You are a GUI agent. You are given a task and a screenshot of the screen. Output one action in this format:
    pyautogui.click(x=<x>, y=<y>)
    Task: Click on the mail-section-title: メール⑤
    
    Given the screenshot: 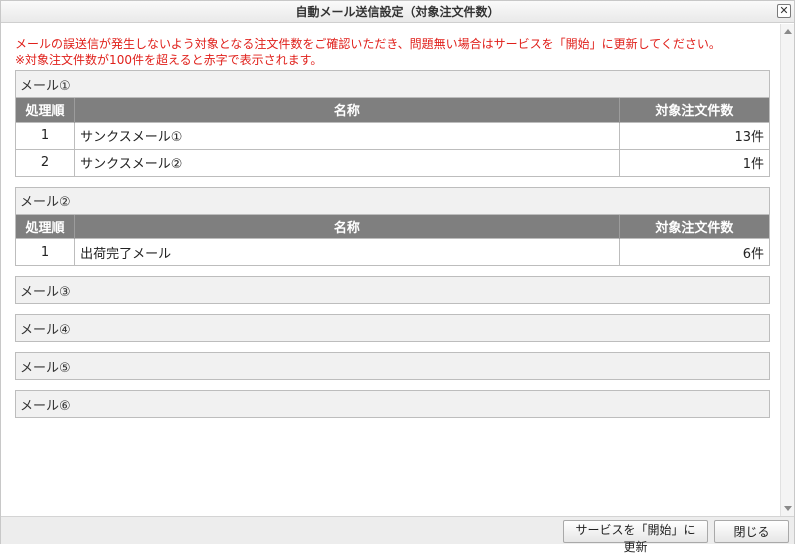 What is the action you would take?
    pyautogui.click(x=45, y=368)
    